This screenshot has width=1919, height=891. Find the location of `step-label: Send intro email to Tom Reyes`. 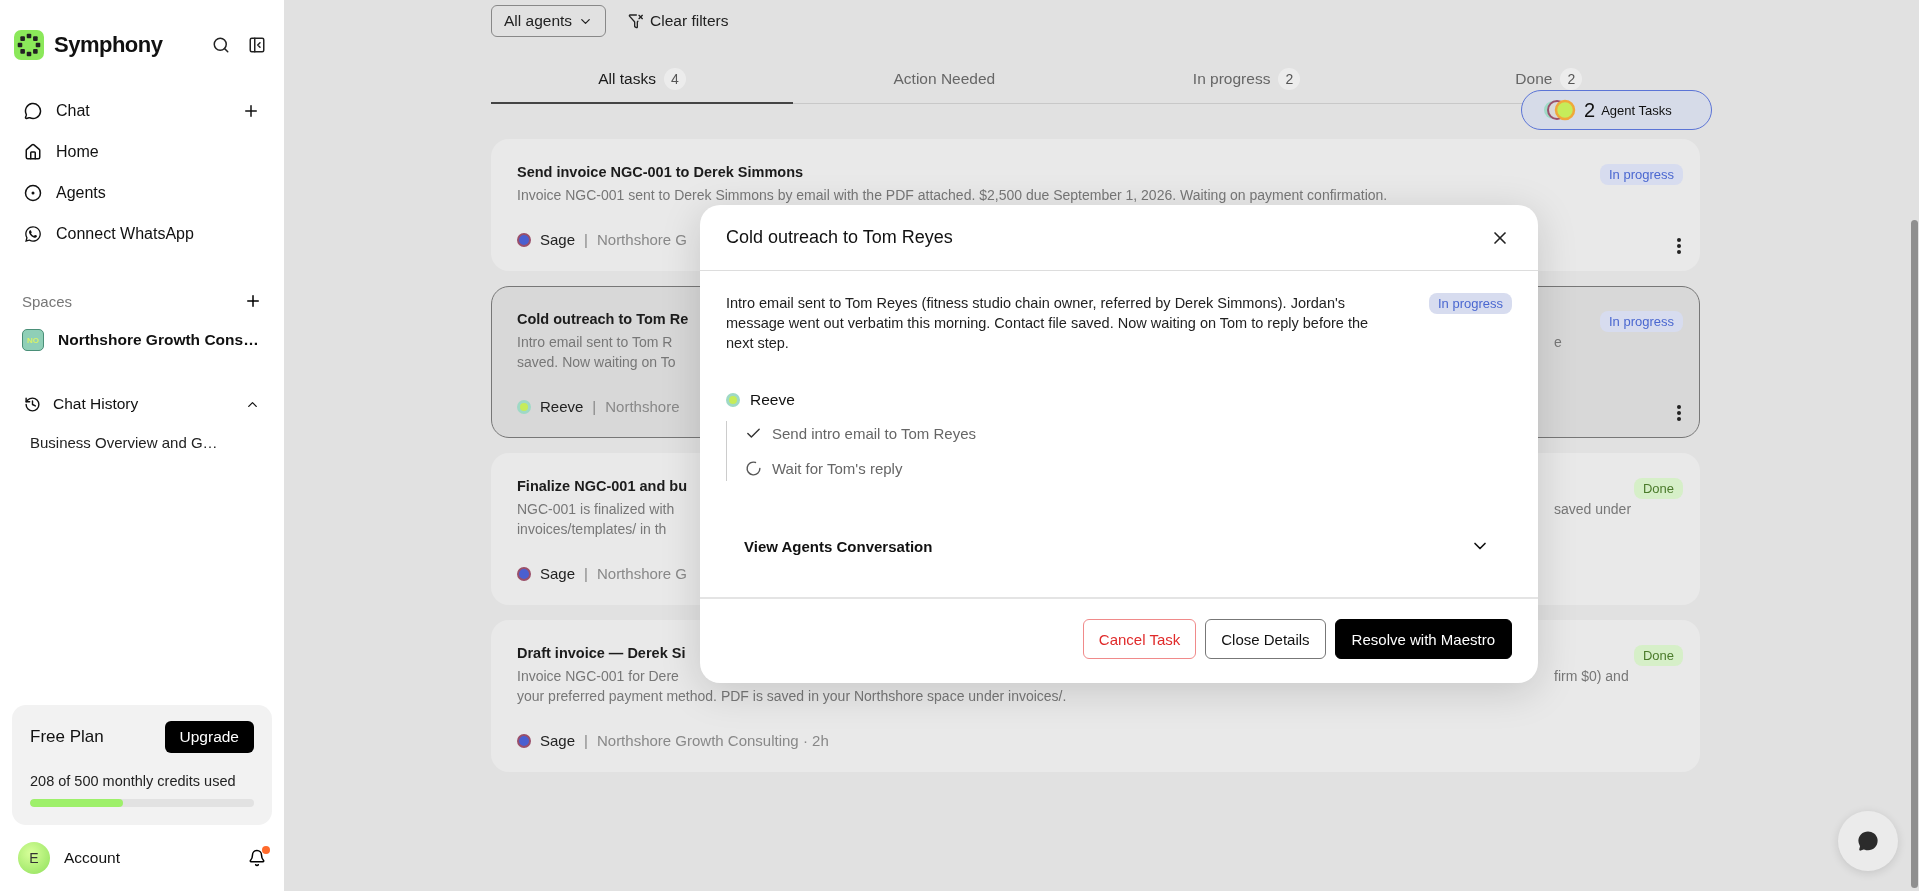

step-label: Send intro email to Tom Reyes is located at coordinates (874, 433).